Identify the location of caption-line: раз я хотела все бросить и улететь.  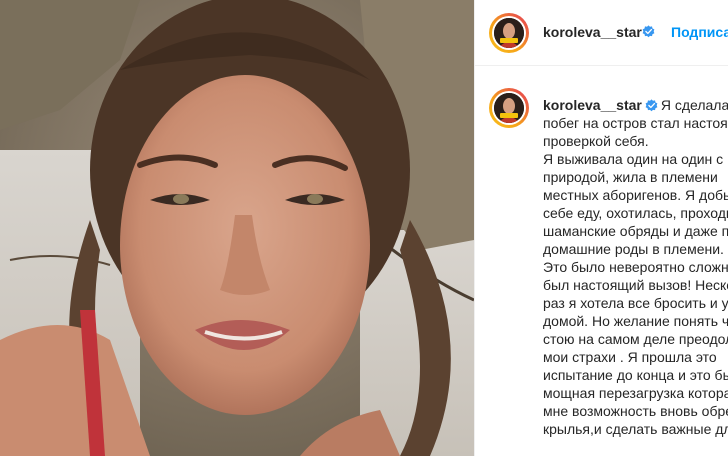
(635, 303).